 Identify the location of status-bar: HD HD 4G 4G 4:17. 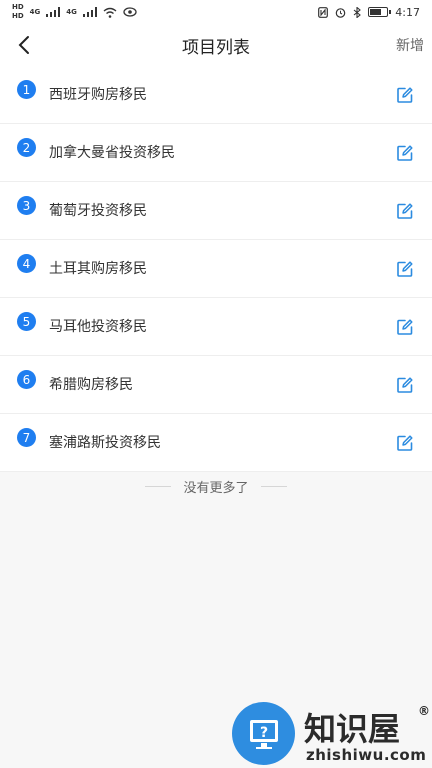
(216, 12).